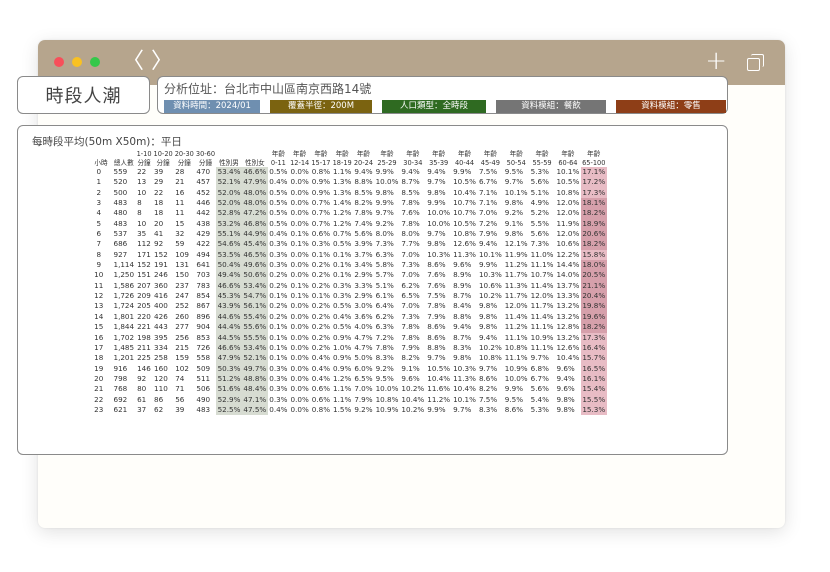  I want to click on table-cell: 171, so click(144, 254).